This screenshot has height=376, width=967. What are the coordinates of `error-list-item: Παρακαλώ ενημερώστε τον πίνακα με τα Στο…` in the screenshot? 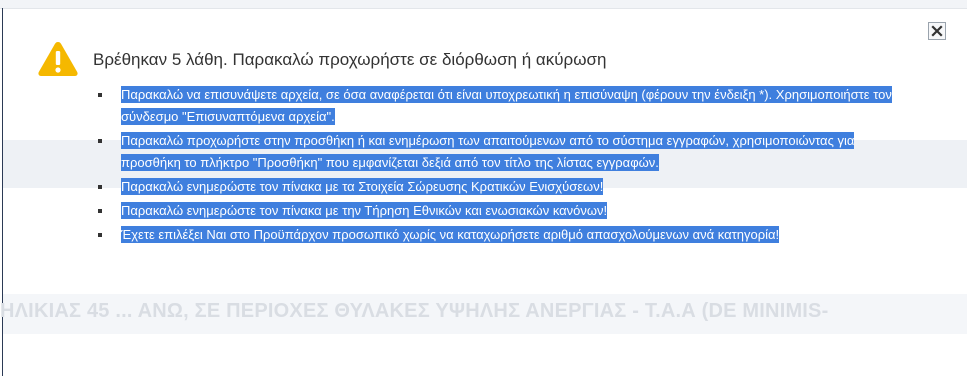 It's located at (505, 187).